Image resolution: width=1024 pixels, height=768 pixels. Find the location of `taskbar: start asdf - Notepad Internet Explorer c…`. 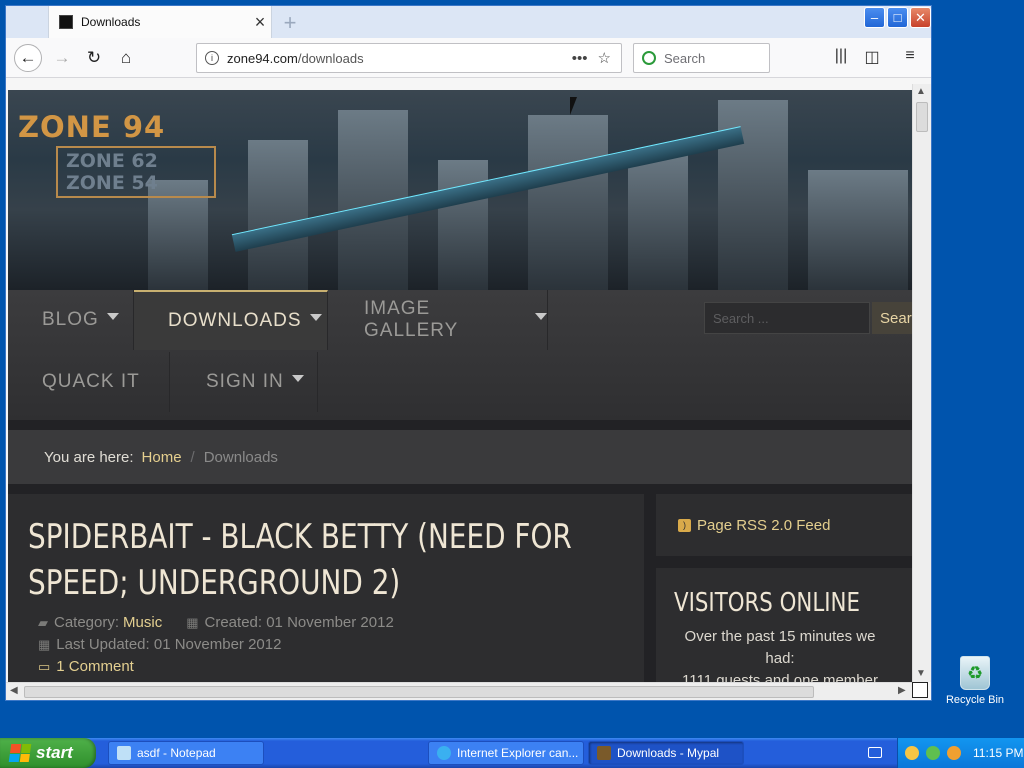

taskbar: start asdf - Notepad Internet Explorer c… is located at coordinates (512, 753).